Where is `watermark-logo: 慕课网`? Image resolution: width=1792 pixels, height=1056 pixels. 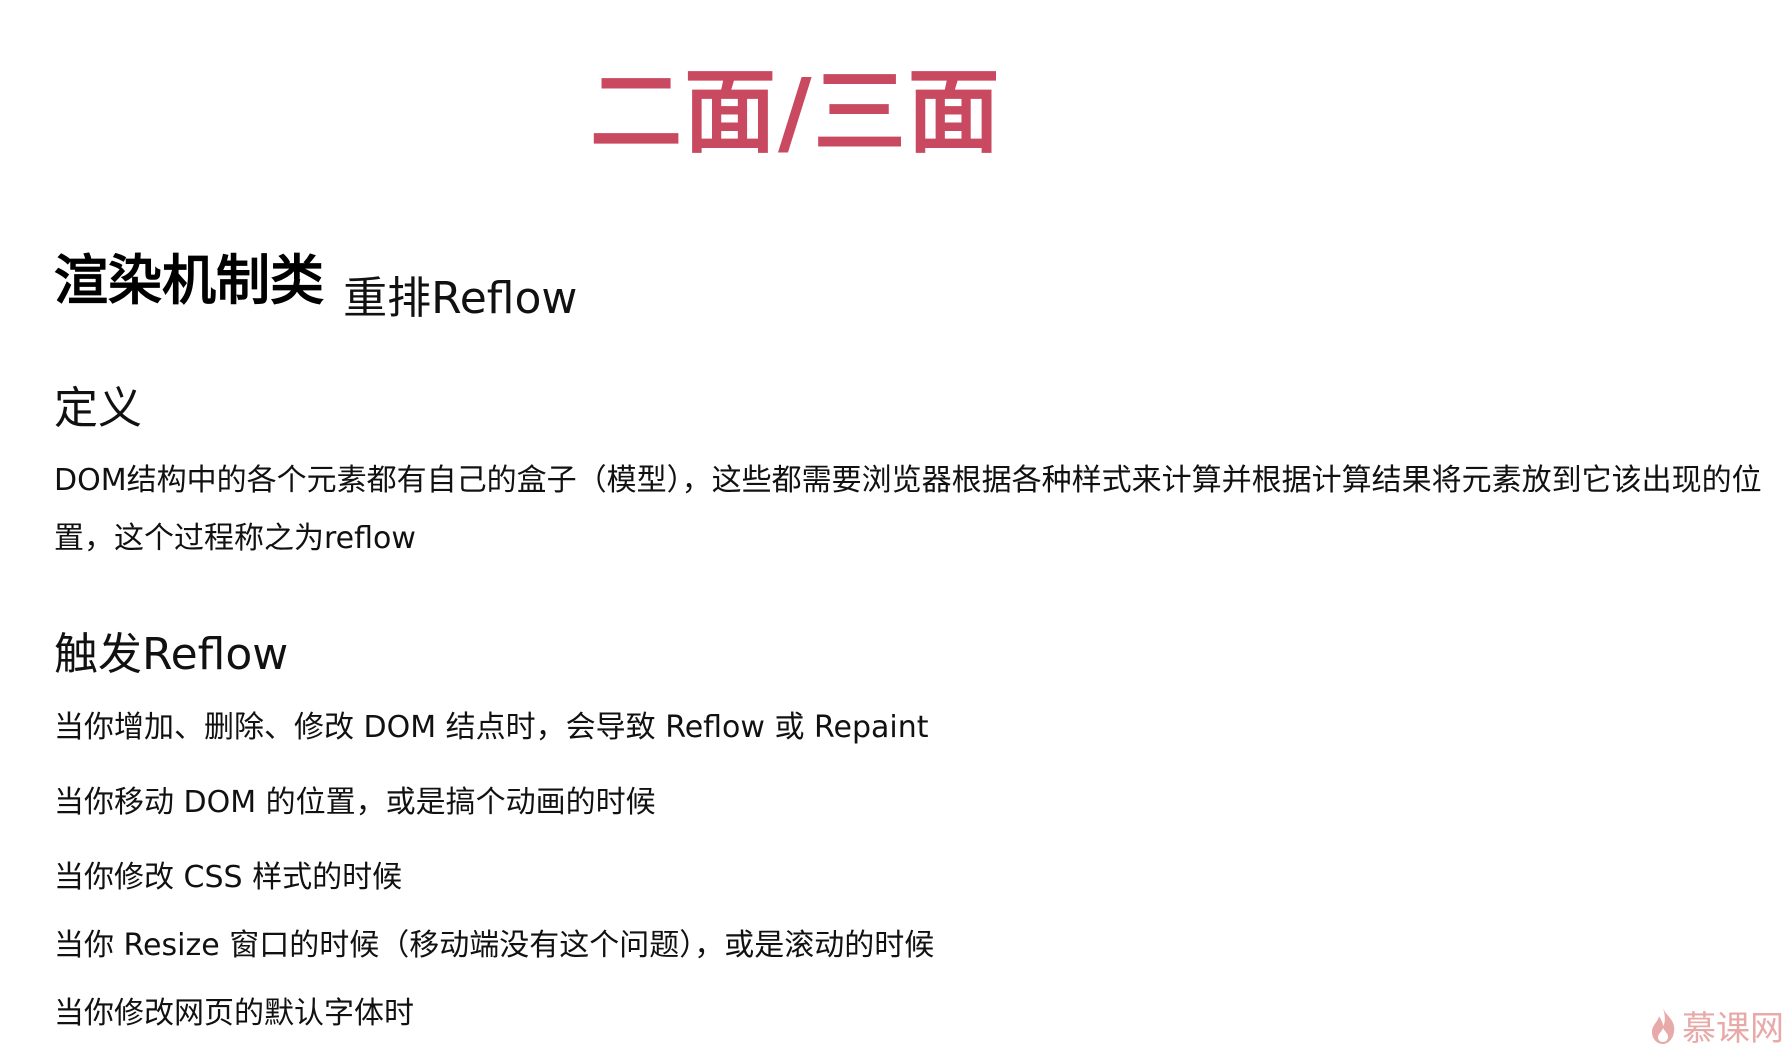
watermark-logo: 慕课网 is located at coordinates (1716, 1025).